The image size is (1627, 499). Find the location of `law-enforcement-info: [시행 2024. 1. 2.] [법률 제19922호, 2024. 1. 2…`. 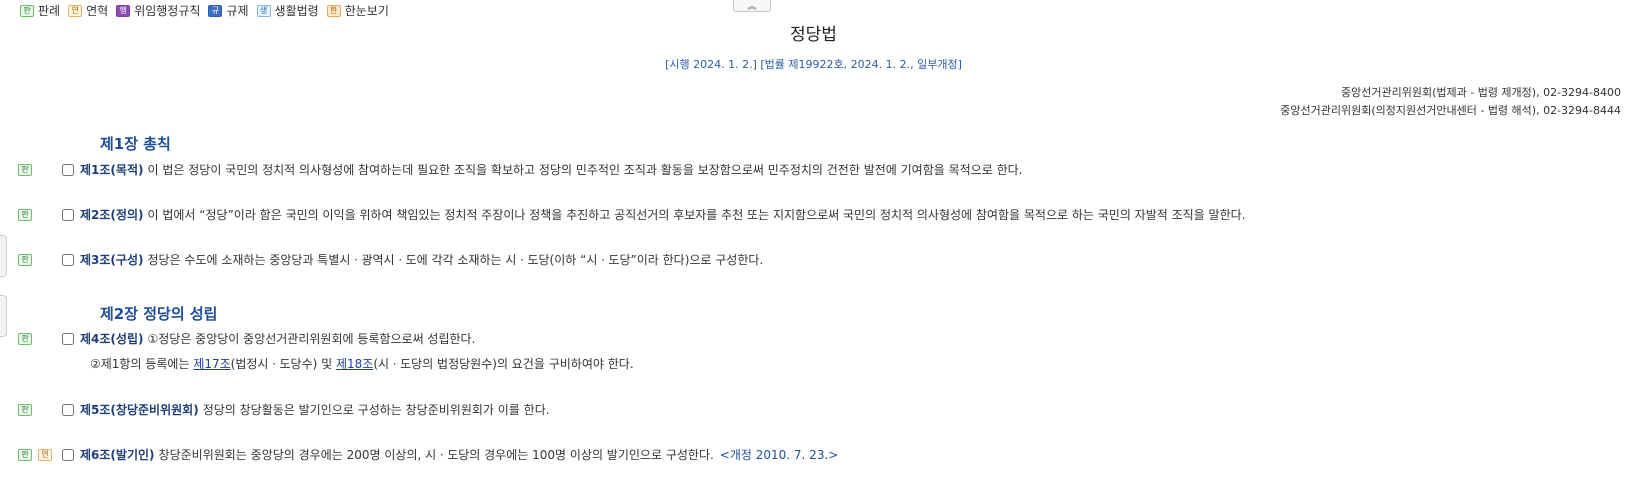

law-enforcement-info: [시행 2024. 1. 2.] [법률 제19922호, 2024. 1. 2… is located at coordinates (813, 64).